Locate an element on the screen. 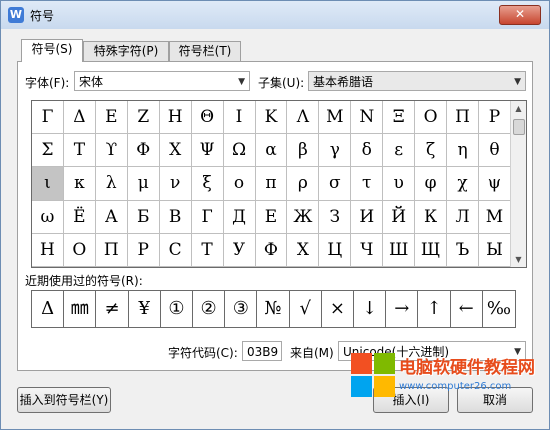 The height and width of the screenshot is (430, 550). symbol-cell: Θ is located at coordinates (207, 118).